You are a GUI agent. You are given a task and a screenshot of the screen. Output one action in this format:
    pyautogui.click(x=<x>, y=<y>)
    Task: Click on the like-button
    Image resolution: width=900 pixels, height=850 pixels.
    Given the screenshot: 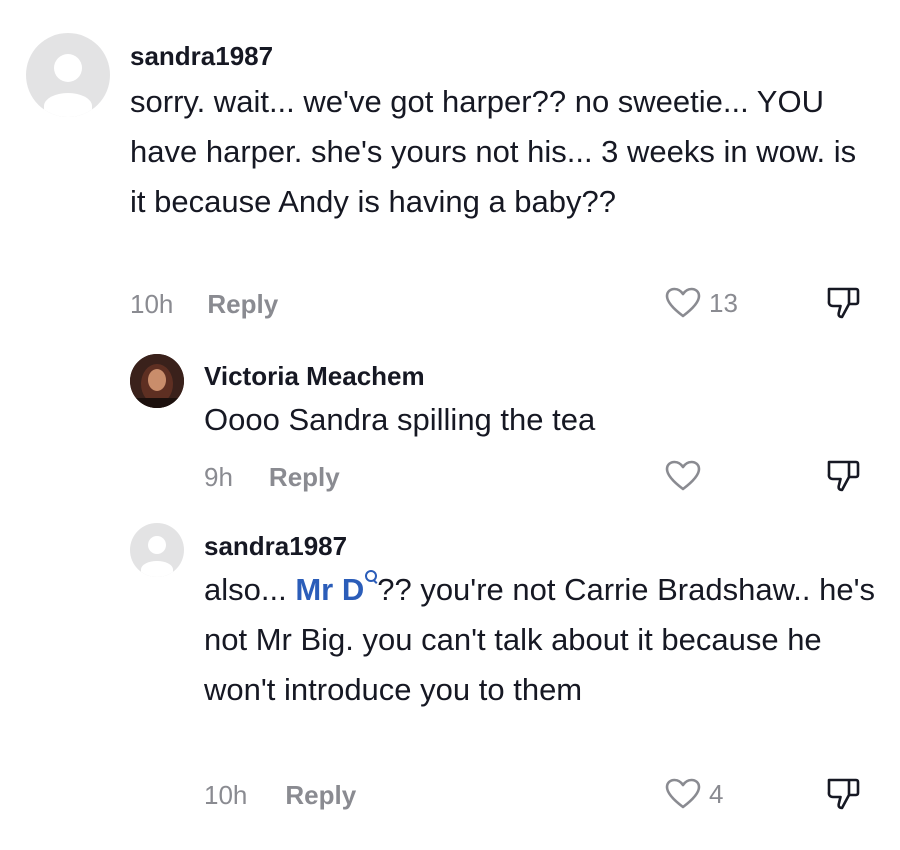 What is the action you would take?
    pyautogui.click(x=687, y=476)
    